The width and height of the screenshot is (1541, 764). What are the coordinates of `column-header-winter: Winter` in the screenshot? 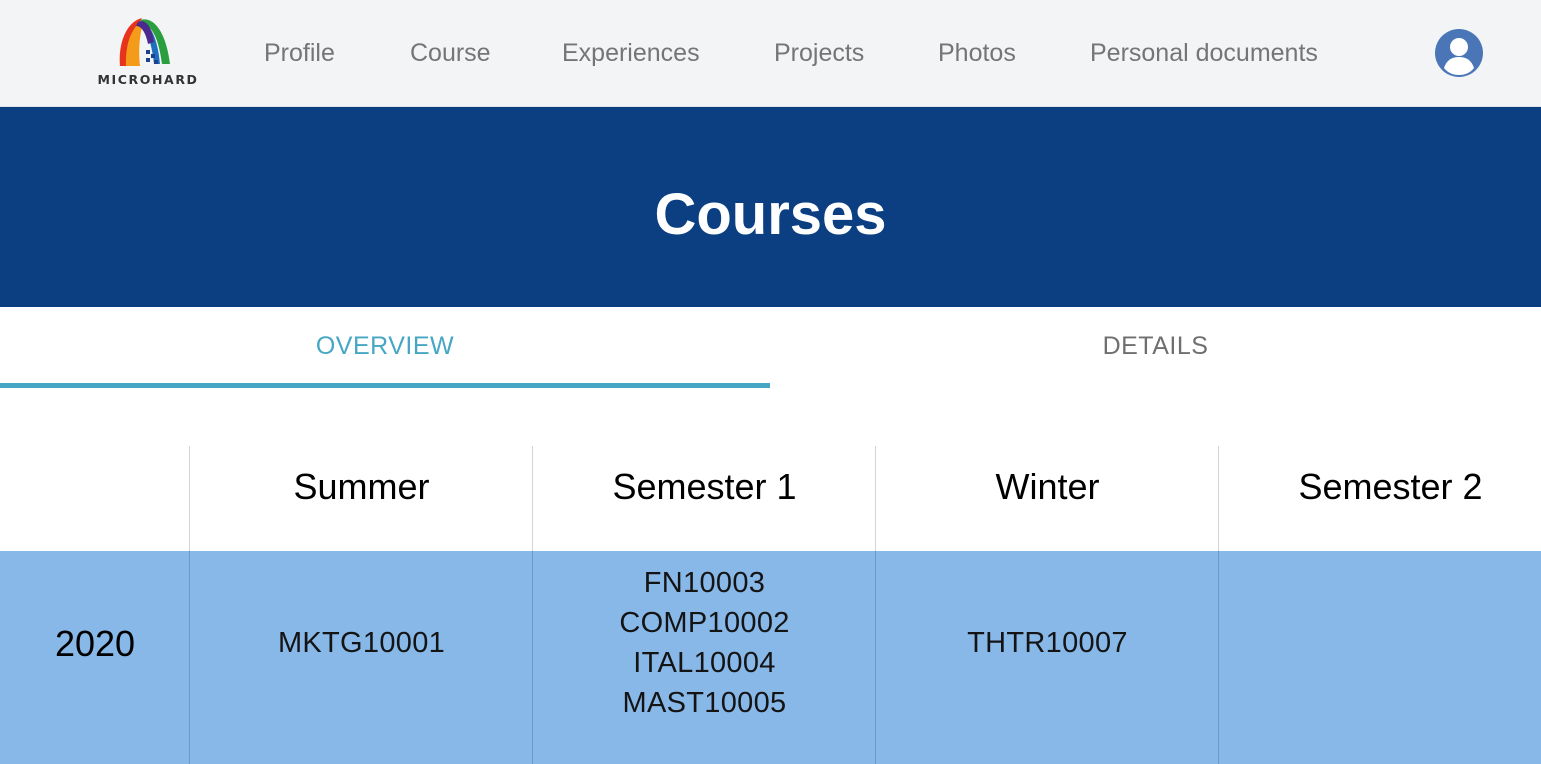 It's located at (1047, 486).